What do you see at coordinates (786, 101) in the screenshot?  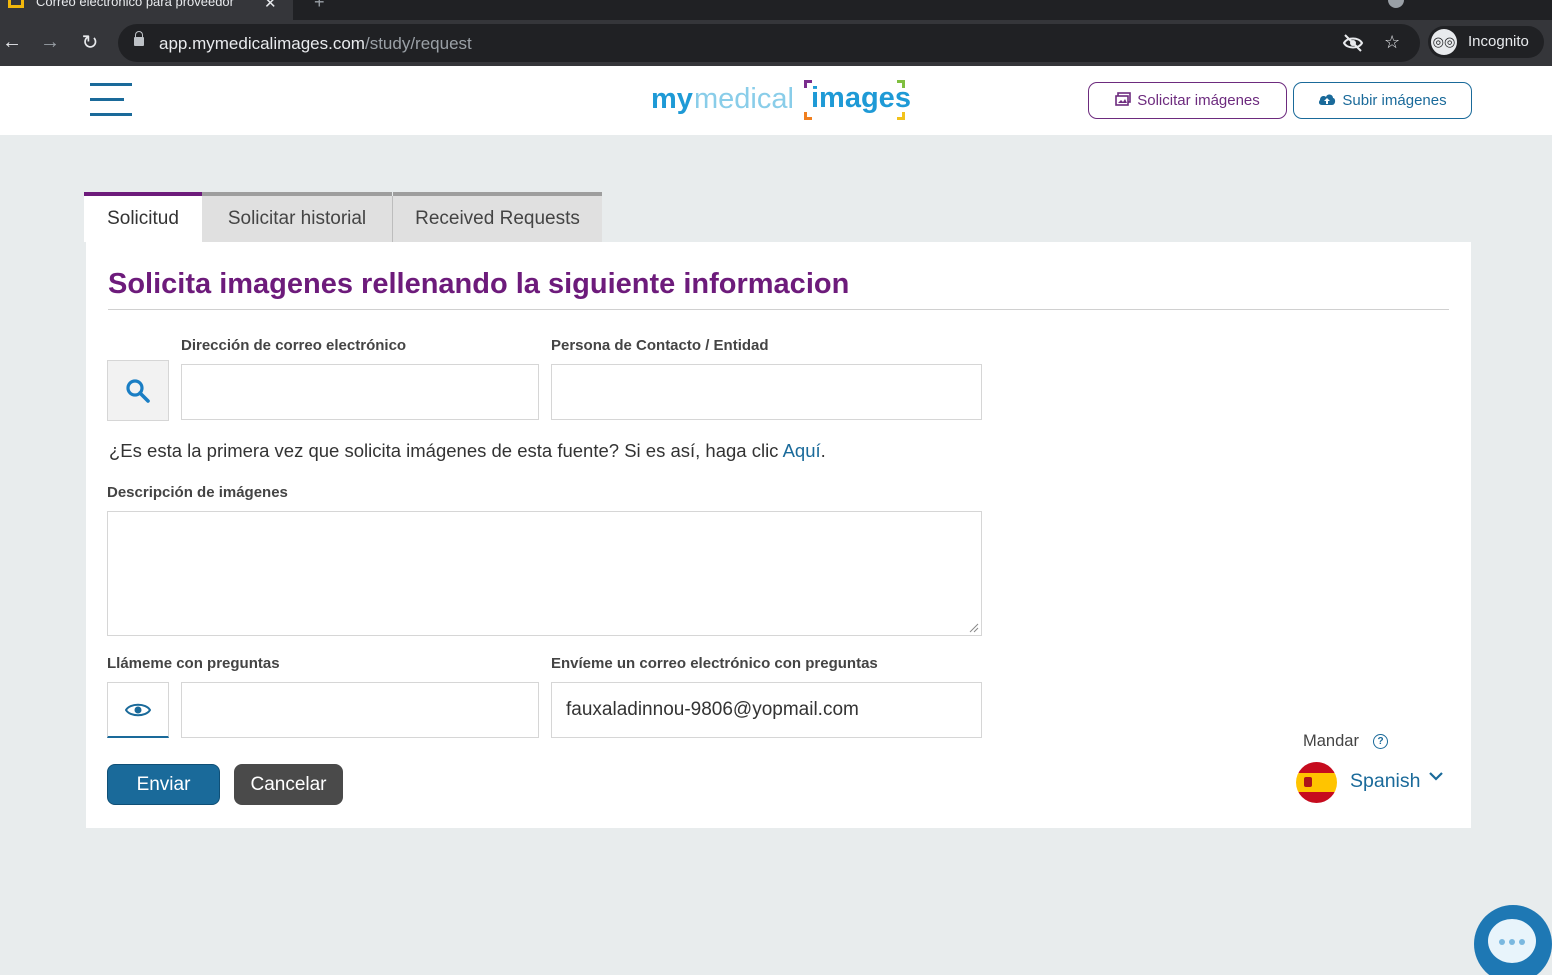 I see `logo: my medical images` at bounding box center [786, 101].